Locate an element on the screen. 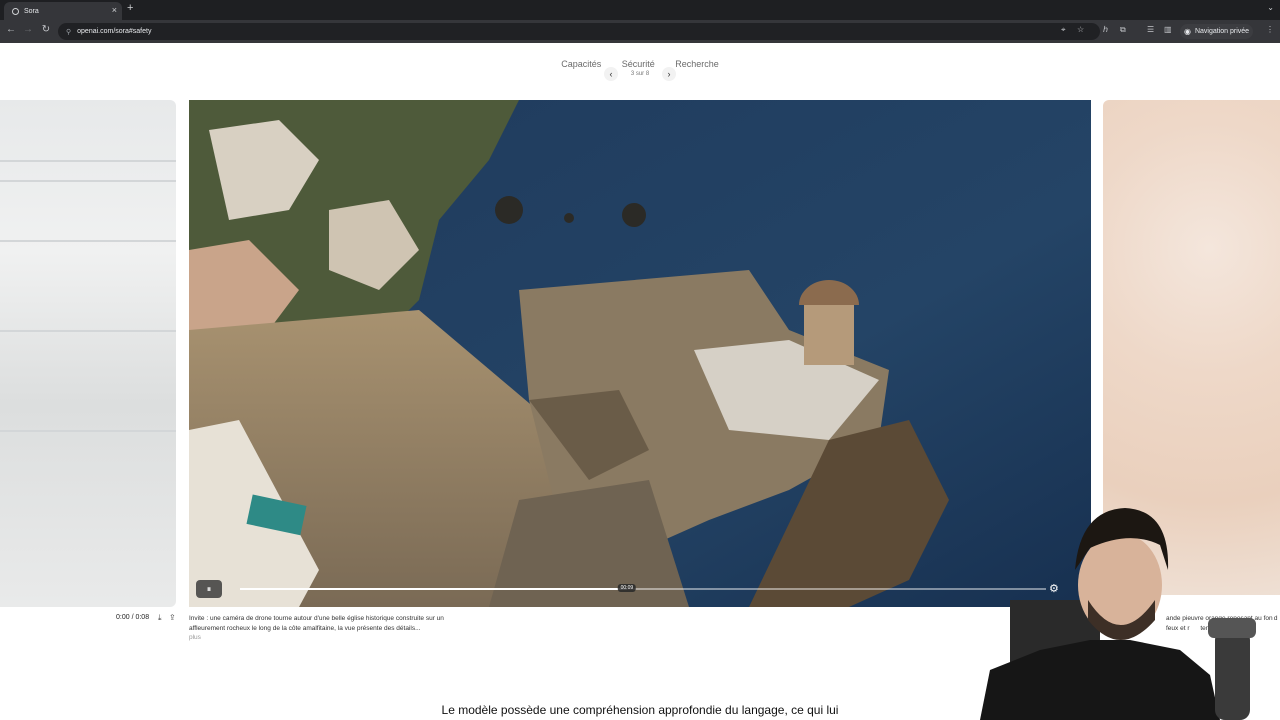  slide-counter: 3 sur 8 is located at coordinates (640, 74).